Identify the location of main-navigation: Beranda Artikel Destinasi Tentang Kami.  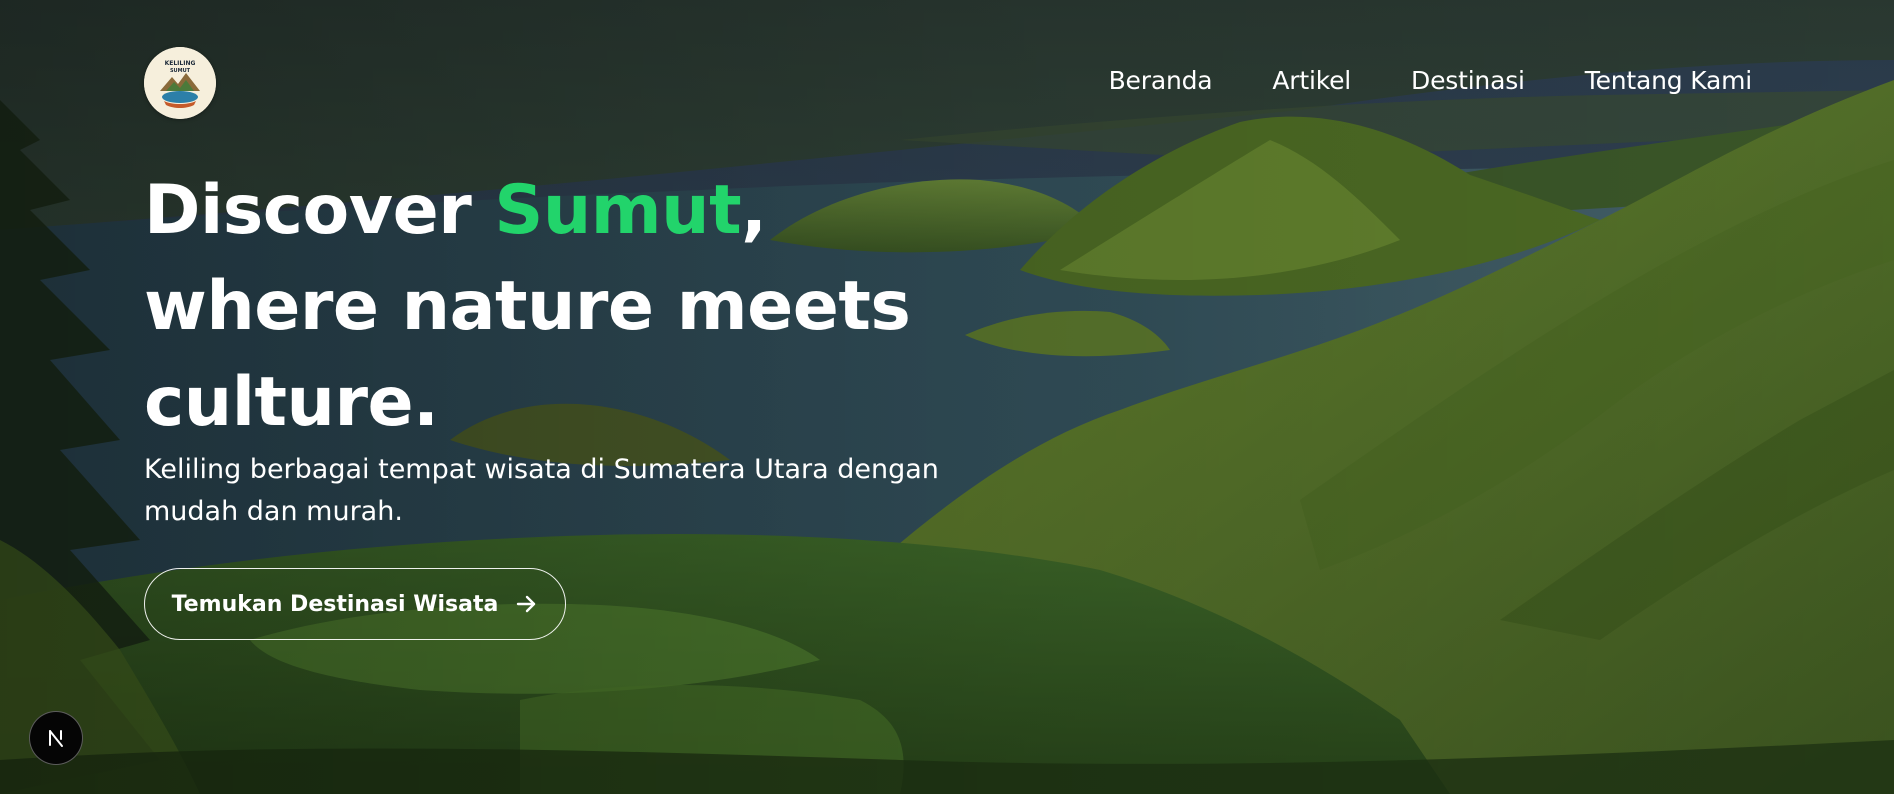
(1431, 80).